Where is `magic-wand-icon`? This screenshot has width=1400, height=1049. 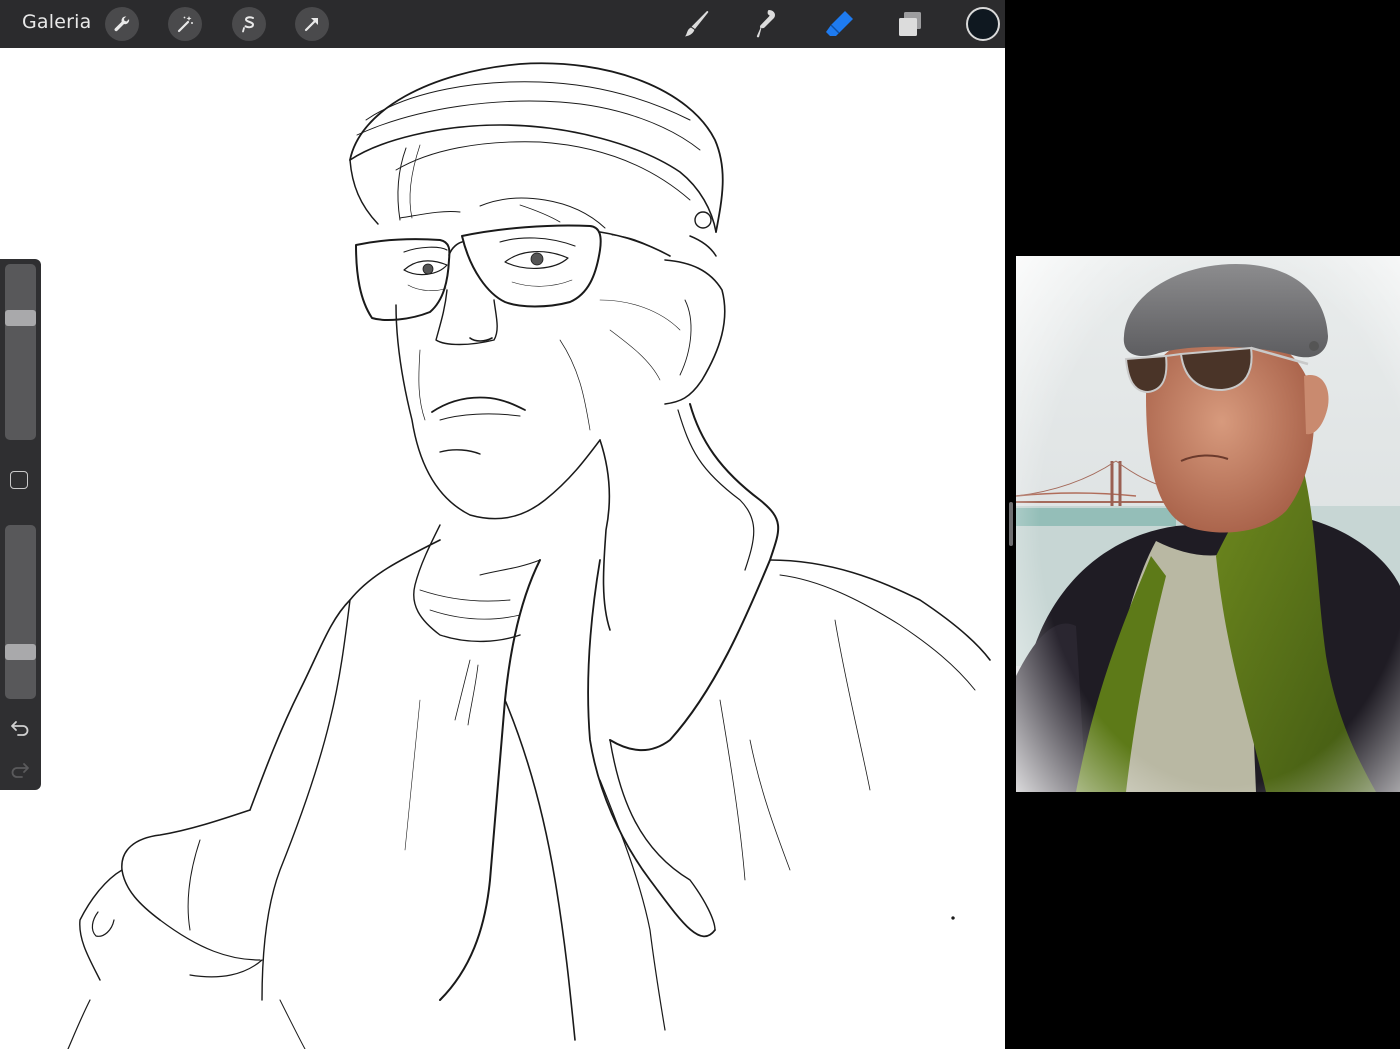 magic-wand-icon is located at coordinates (185, 24).